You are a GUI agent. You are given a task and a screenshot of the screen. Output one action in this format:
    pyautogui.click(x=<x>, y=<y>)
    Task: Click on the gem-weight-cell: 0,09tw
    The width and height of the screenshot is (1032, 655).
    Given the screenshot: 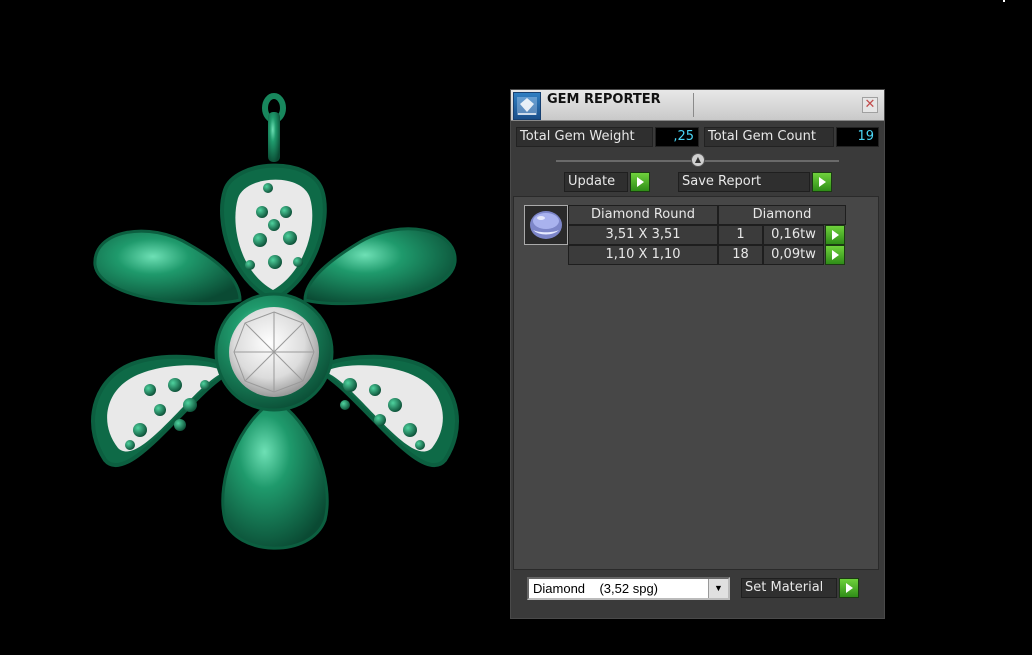 What is the action you would take?
    pyautogui.click(x=793, y=255)
    